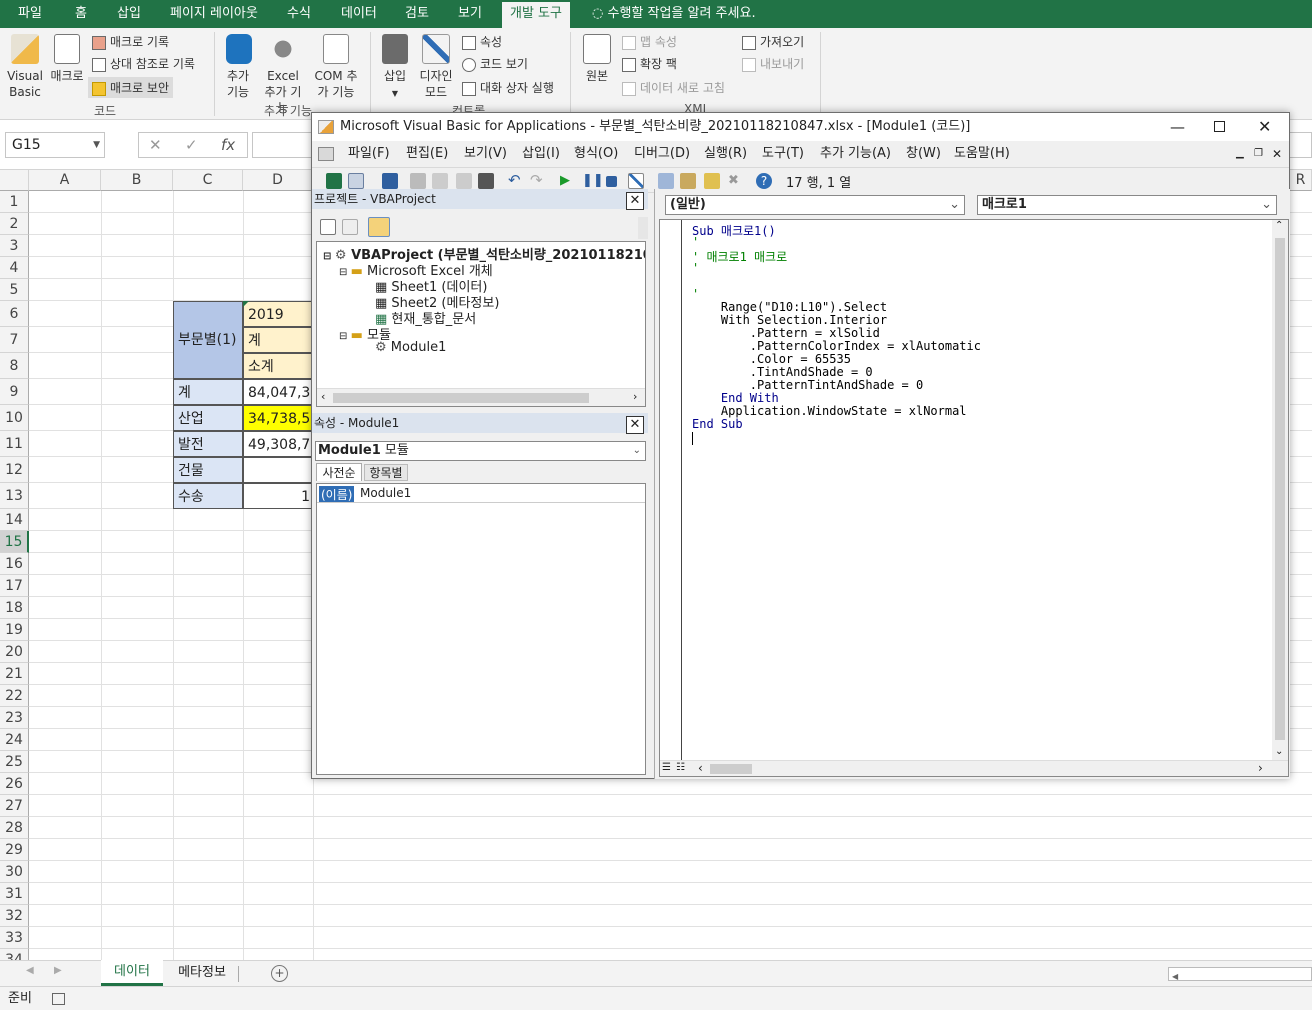  Describe the element at coordinates (14, 542) in the screenshot. I see `row-header-15: 15` at that location.